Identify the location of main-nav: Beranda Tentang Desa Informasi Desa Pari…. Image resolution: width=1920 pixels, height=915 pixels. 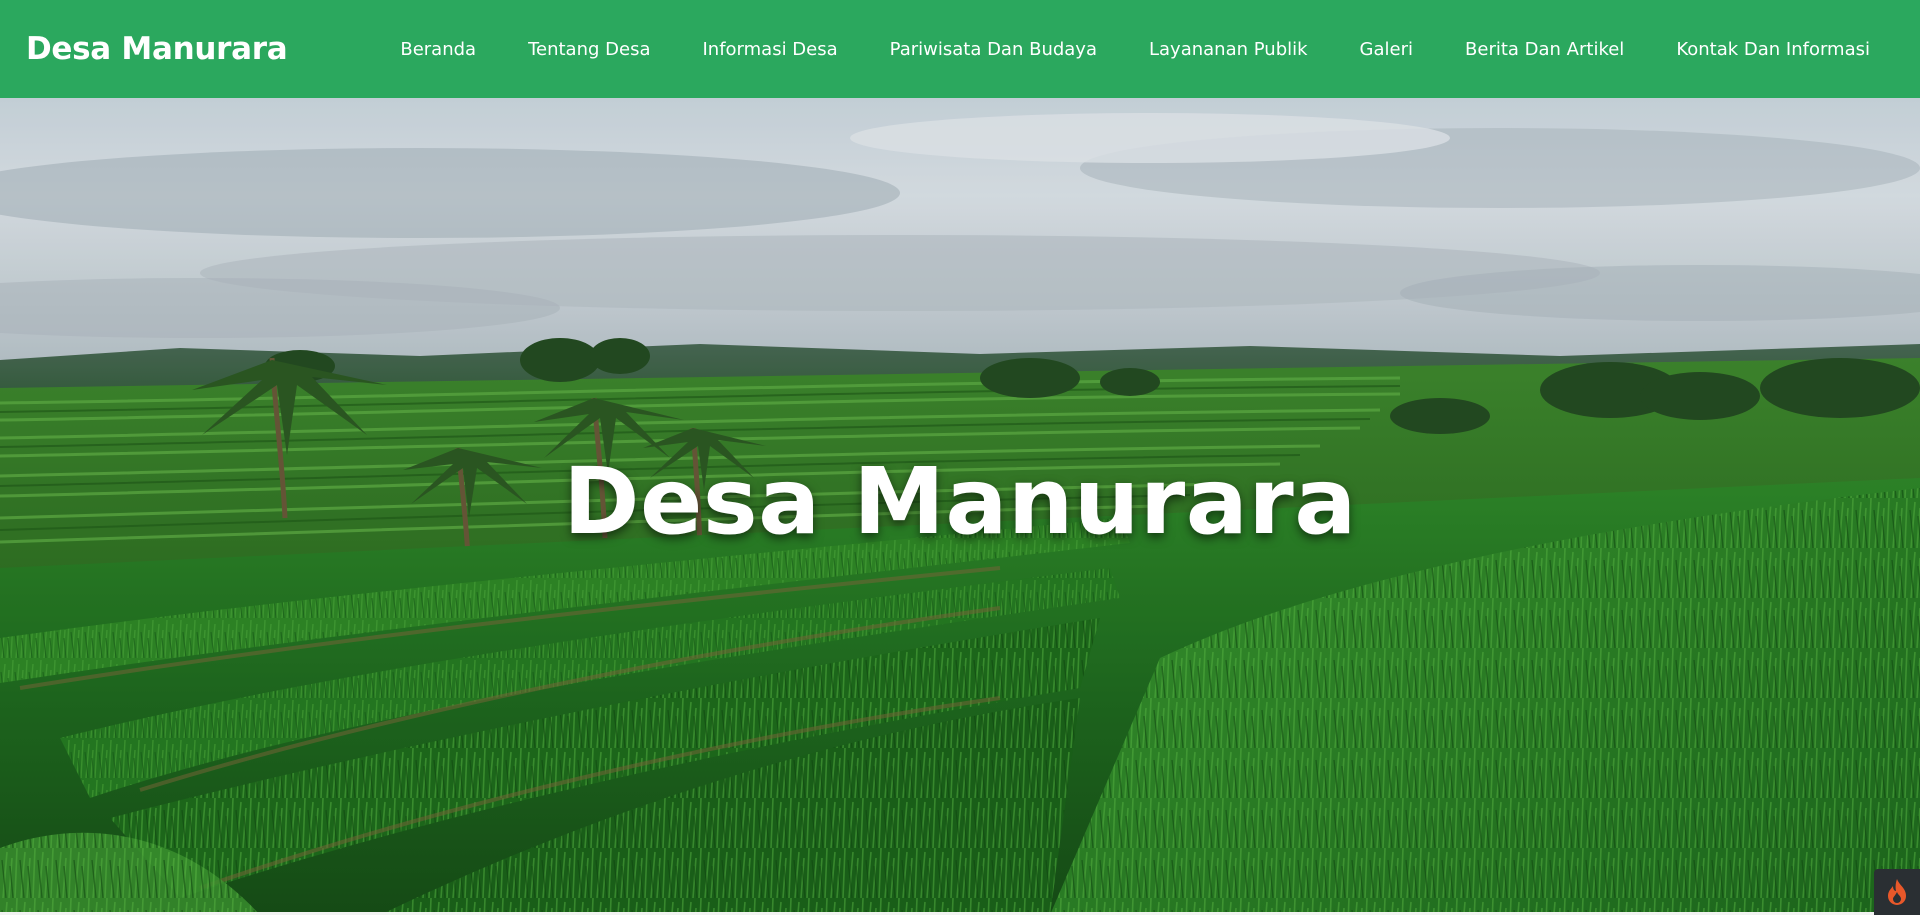
(1135, 49).